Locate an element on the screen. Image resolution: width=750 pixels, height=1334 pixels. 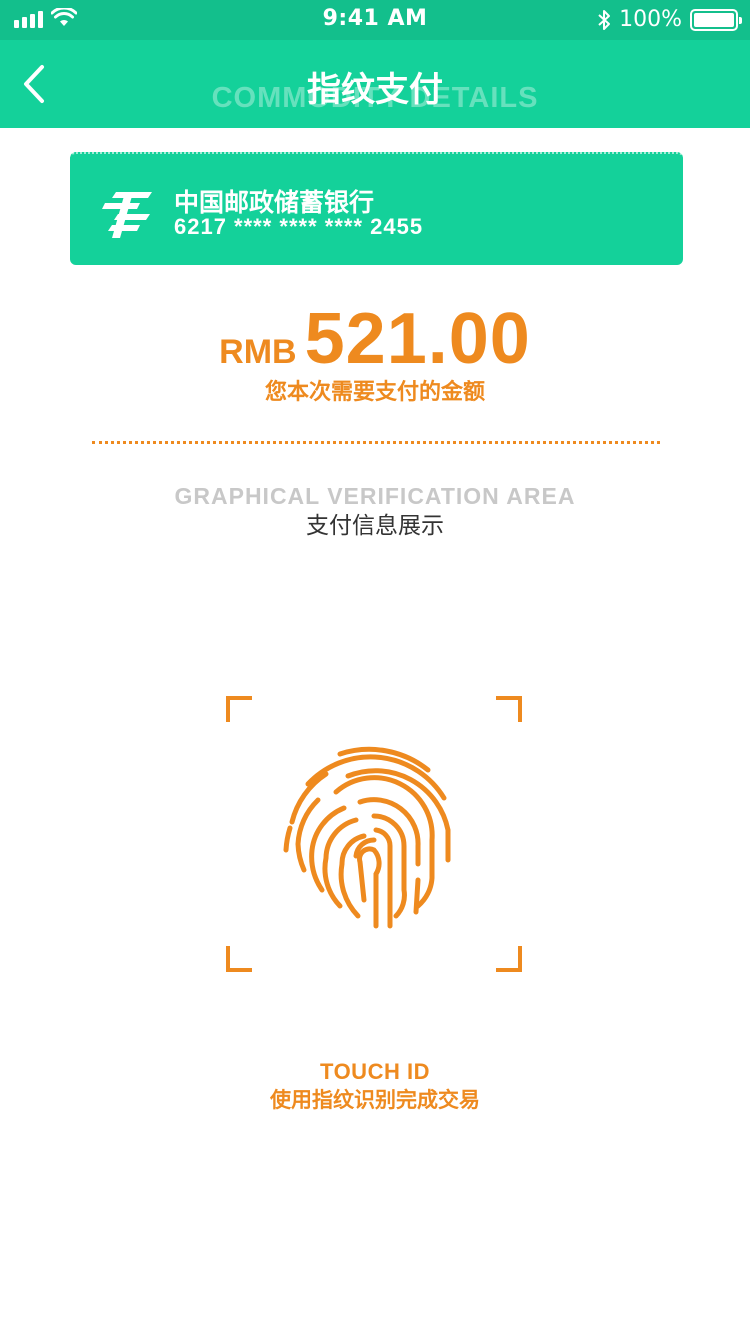
card-number: 6217 **** **** **** 2455 is located at coordinates (299, 226).